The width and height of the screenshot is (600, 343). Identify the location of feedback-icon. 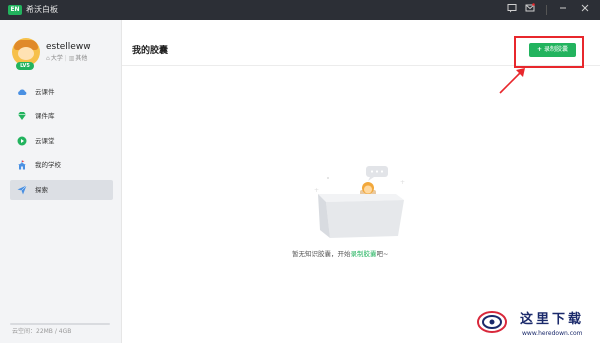
(512, 10).